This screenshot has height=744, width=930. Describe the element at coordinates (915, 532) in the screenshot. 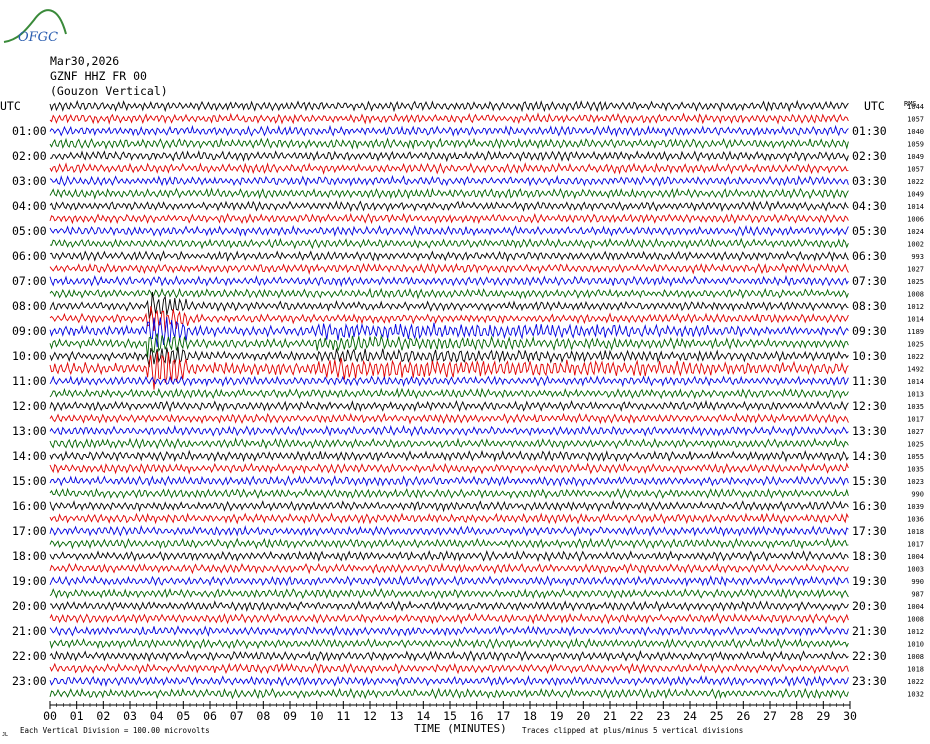

I see `rms-value: 1018` at that location.